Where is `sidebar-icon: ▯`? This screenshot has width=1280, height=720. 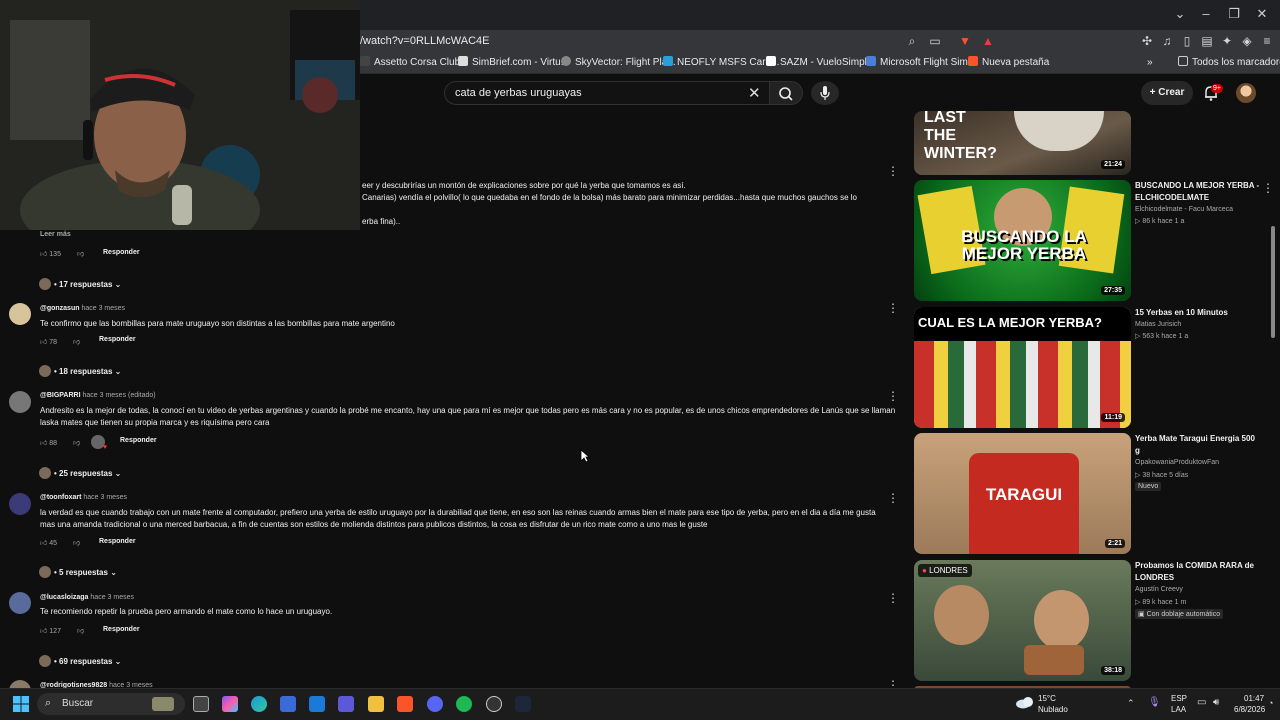
sidebar-icon: ▯ is located at coordinates (1187, 41).